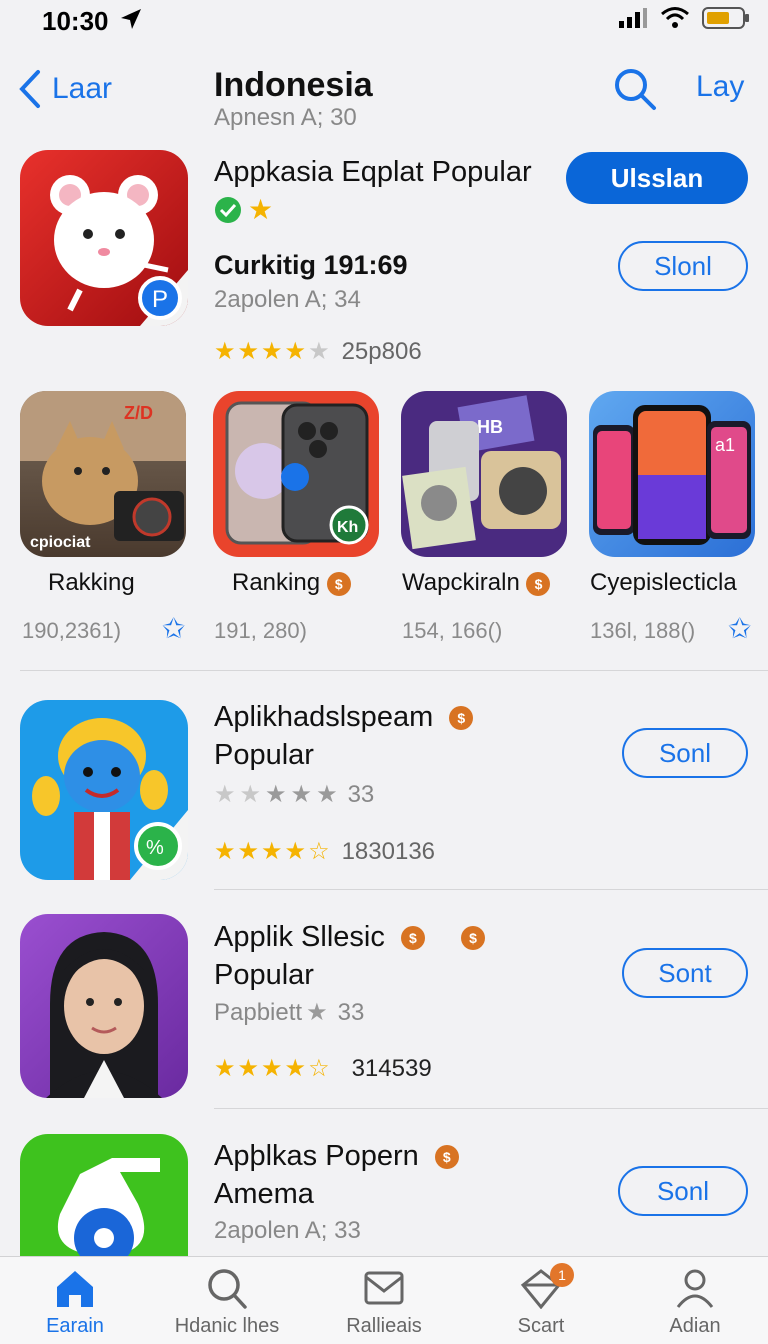 This screenshot has width=768, height=1344. Describe the element at coordinates (720, 87) in the screenshot. I see `nav-right-button: Lay` at that location.